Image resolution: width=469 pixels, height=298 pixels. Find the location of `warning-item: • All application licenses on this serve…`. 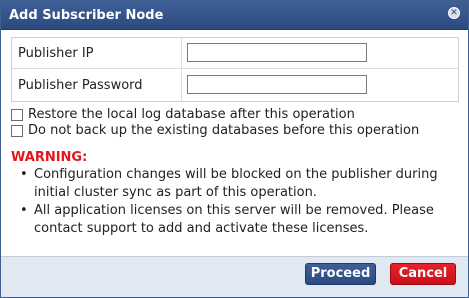

warning-item: • All application licenses on this serve… is located at coordinates (237, 220).